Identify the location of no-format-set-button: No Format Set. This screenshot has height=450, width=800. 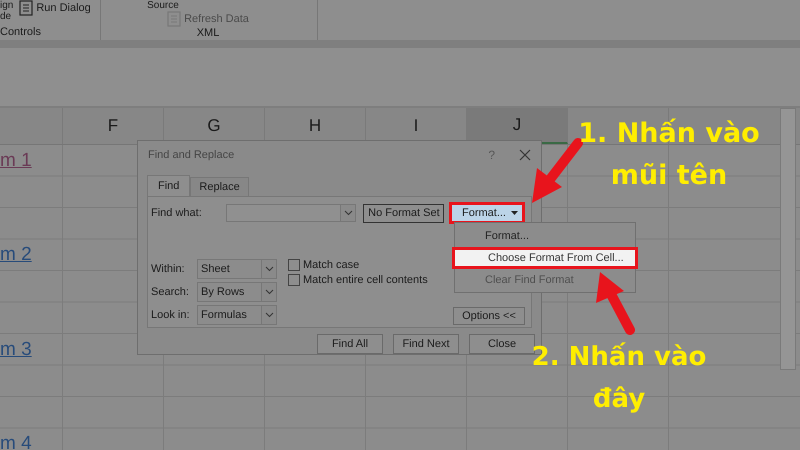
(403, 213).